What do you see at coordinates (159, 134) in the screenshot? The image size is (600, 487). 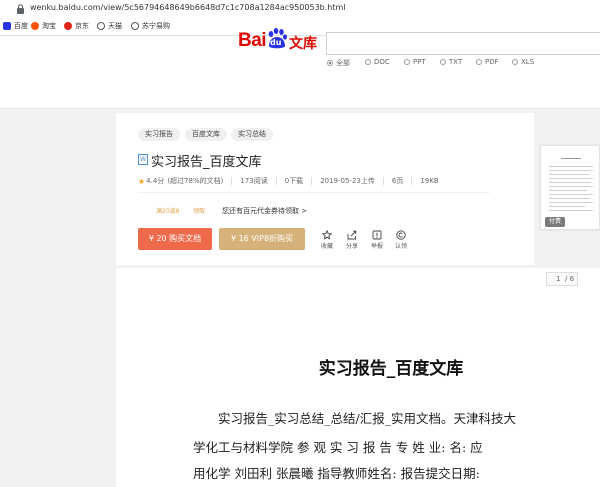 I see `tag-internship-report: 实习报告` at bounding box center [159, 134].